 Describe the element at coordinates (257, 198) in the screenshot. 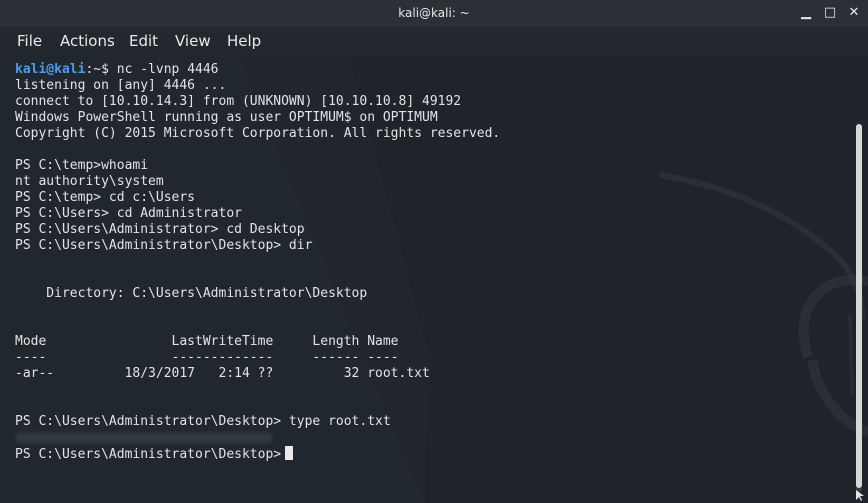

I see `terminal-line: PS C:\temp> cd c:\Users` at that location.